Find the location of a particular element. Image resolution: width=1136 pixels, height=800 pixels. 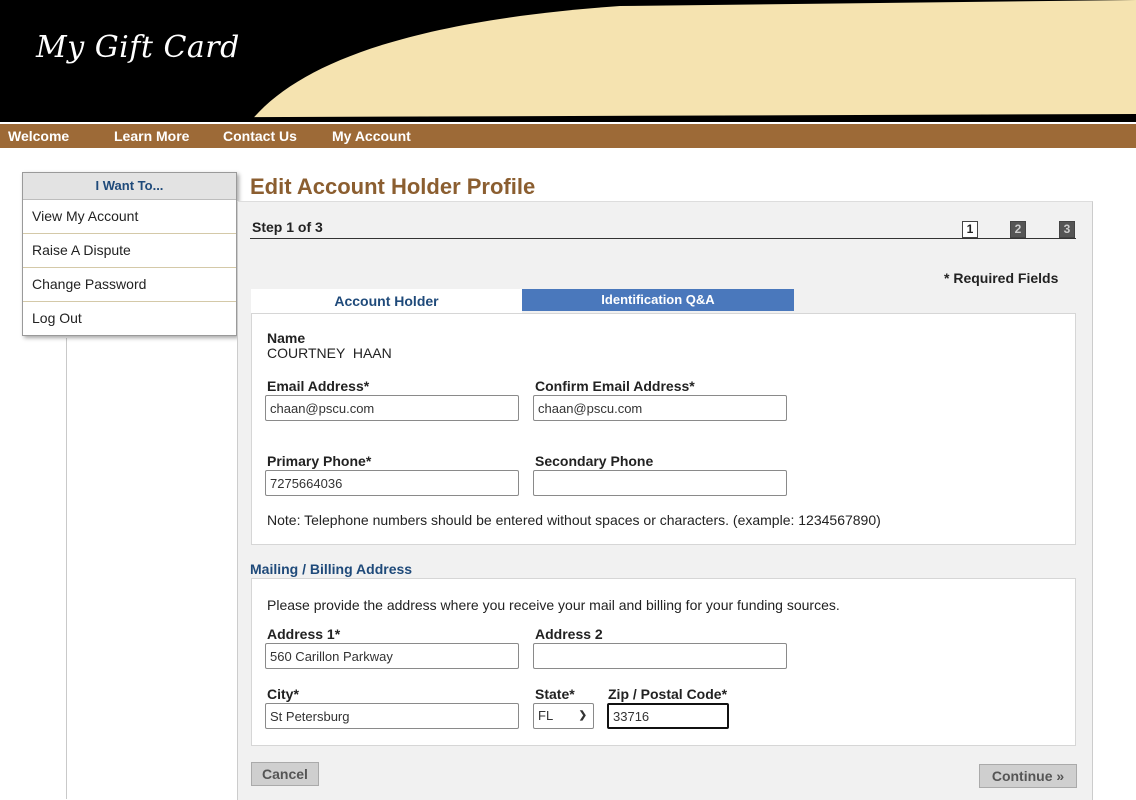

address1-input is located at coordinates (392, 656).